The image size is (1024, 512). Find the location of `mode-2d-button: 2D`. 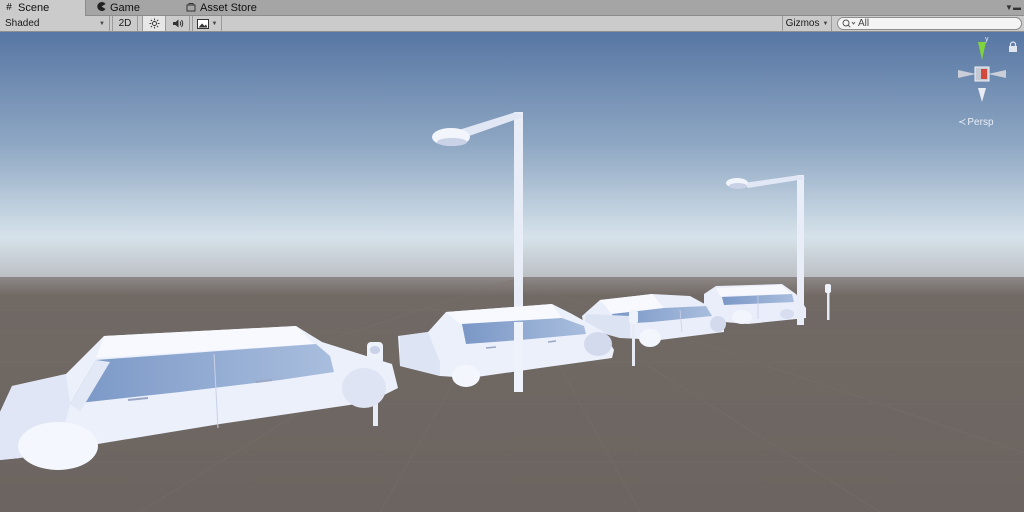

mode-2d-button: 2D is located at coordinates (125, 23).